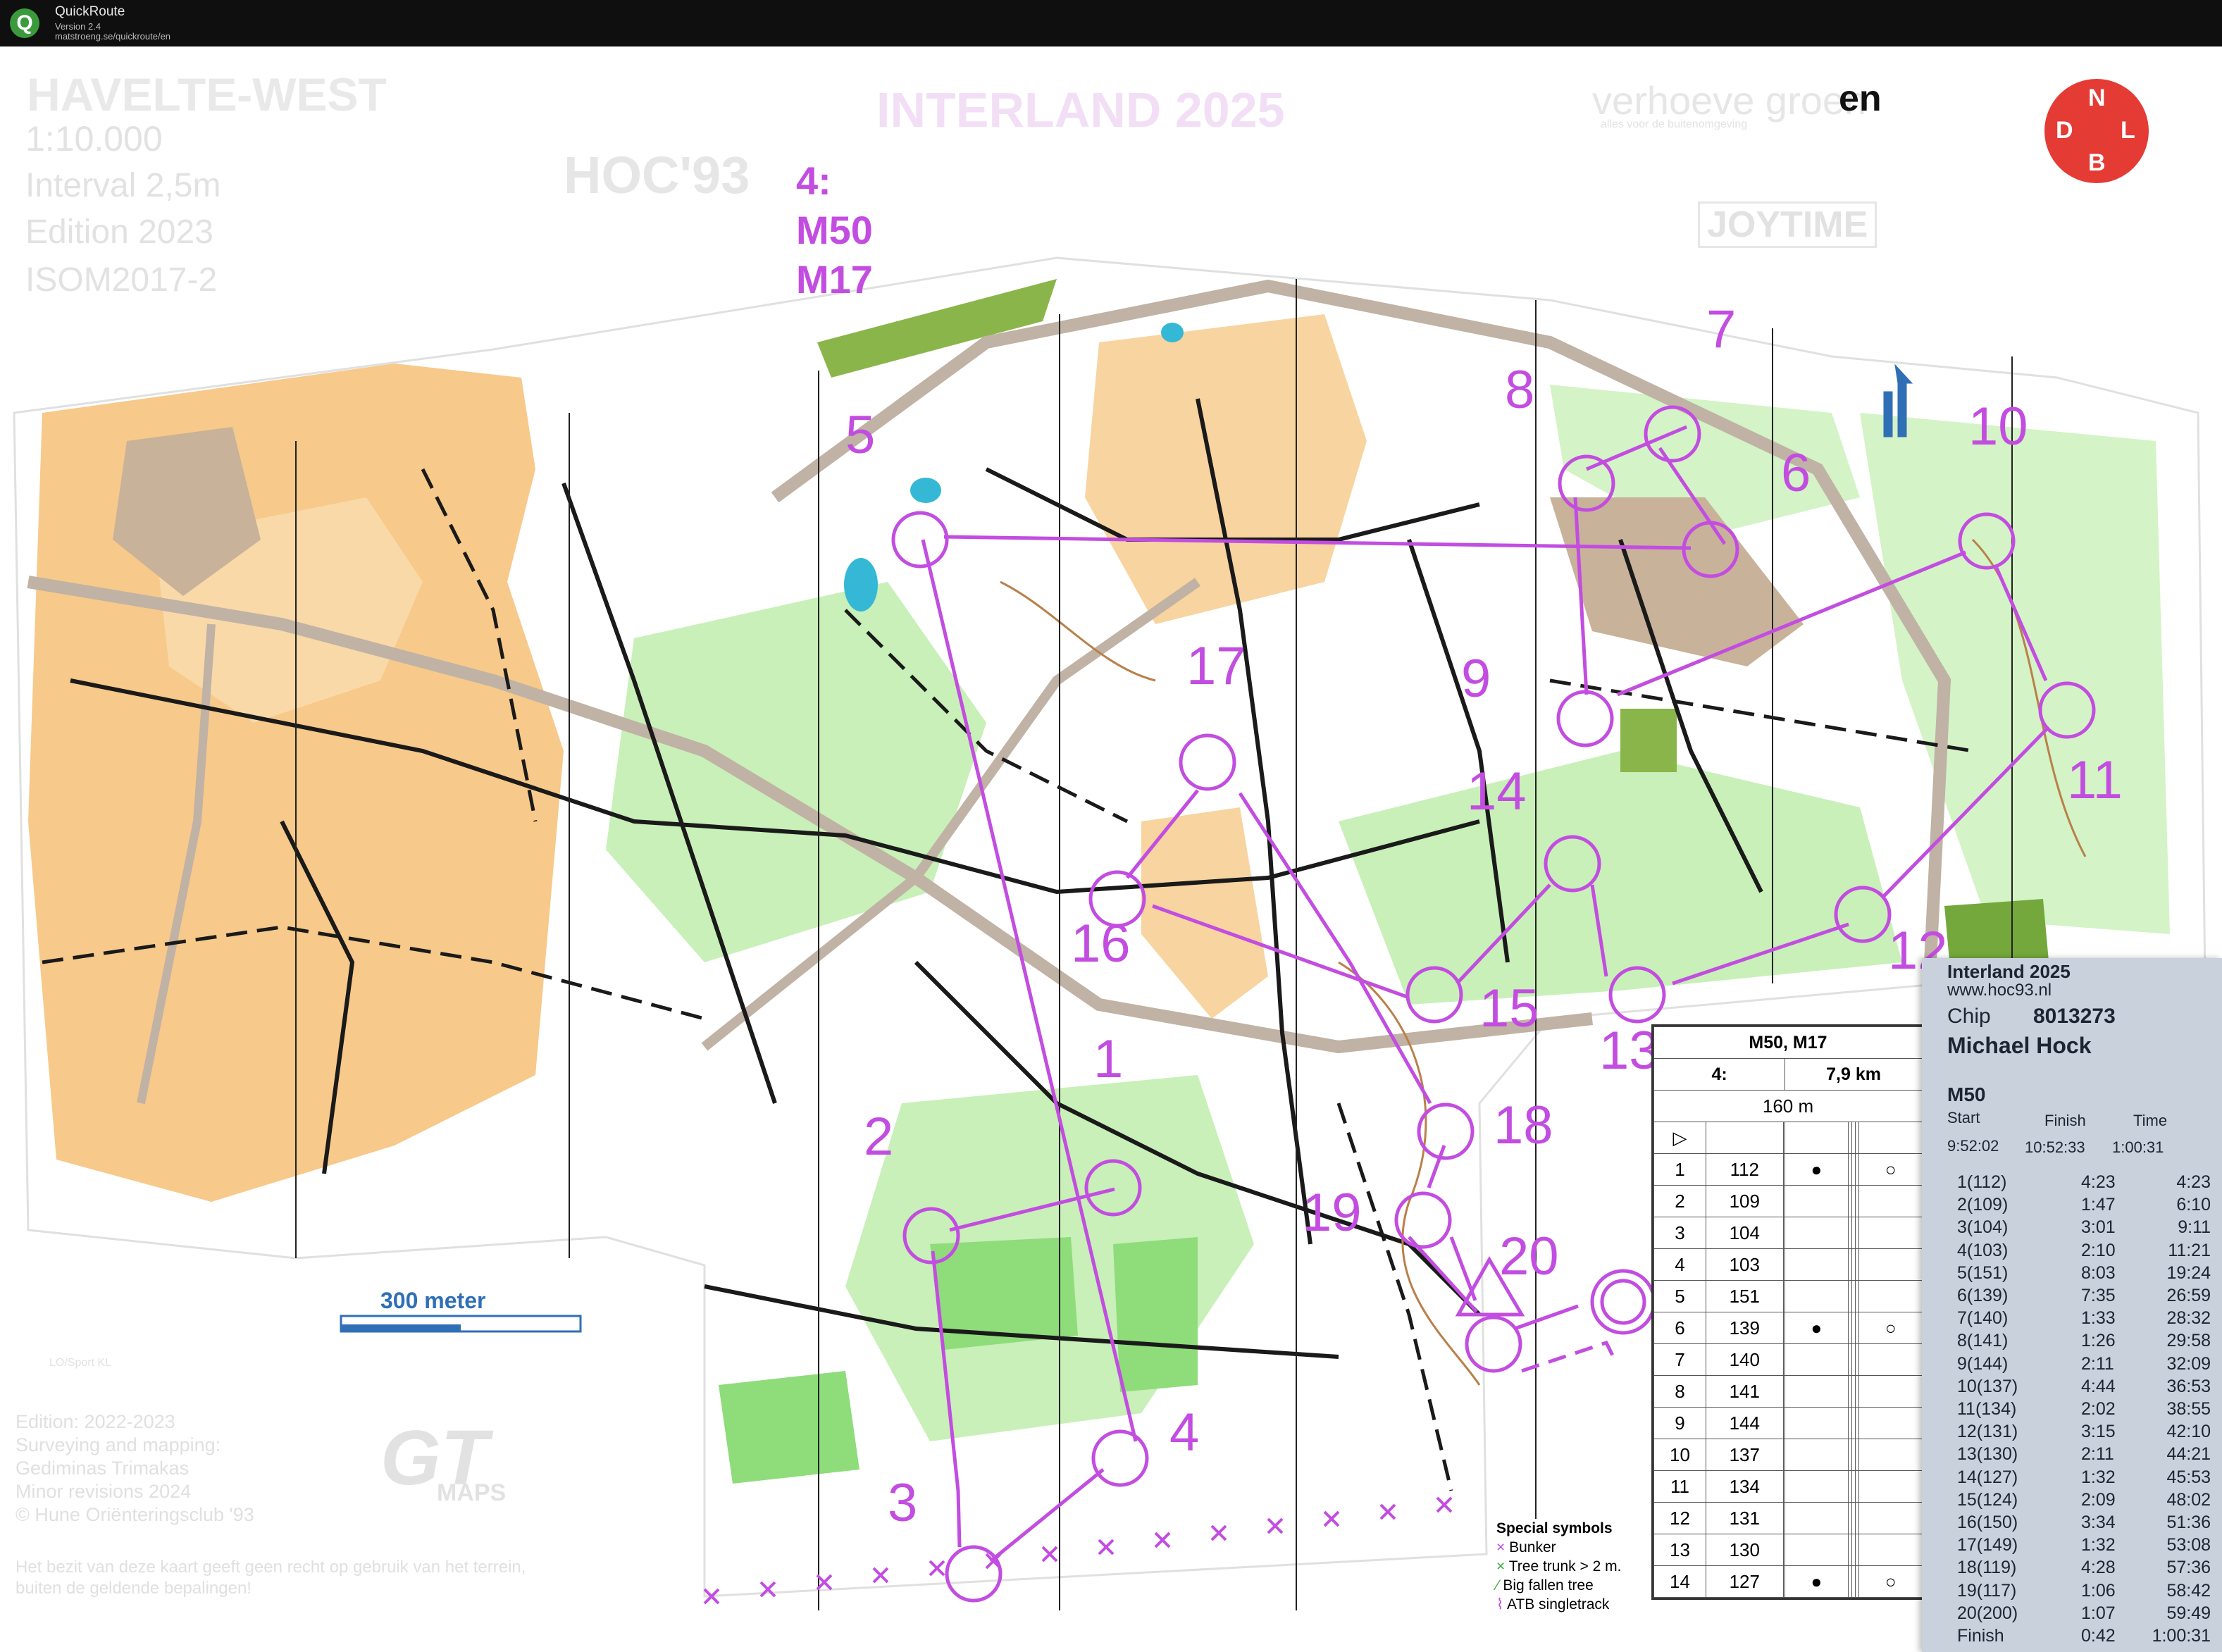 This screenshot has width=2222, height=1652. I want to click on receipt-chip-number: 8013273, so click(2074, 1016).